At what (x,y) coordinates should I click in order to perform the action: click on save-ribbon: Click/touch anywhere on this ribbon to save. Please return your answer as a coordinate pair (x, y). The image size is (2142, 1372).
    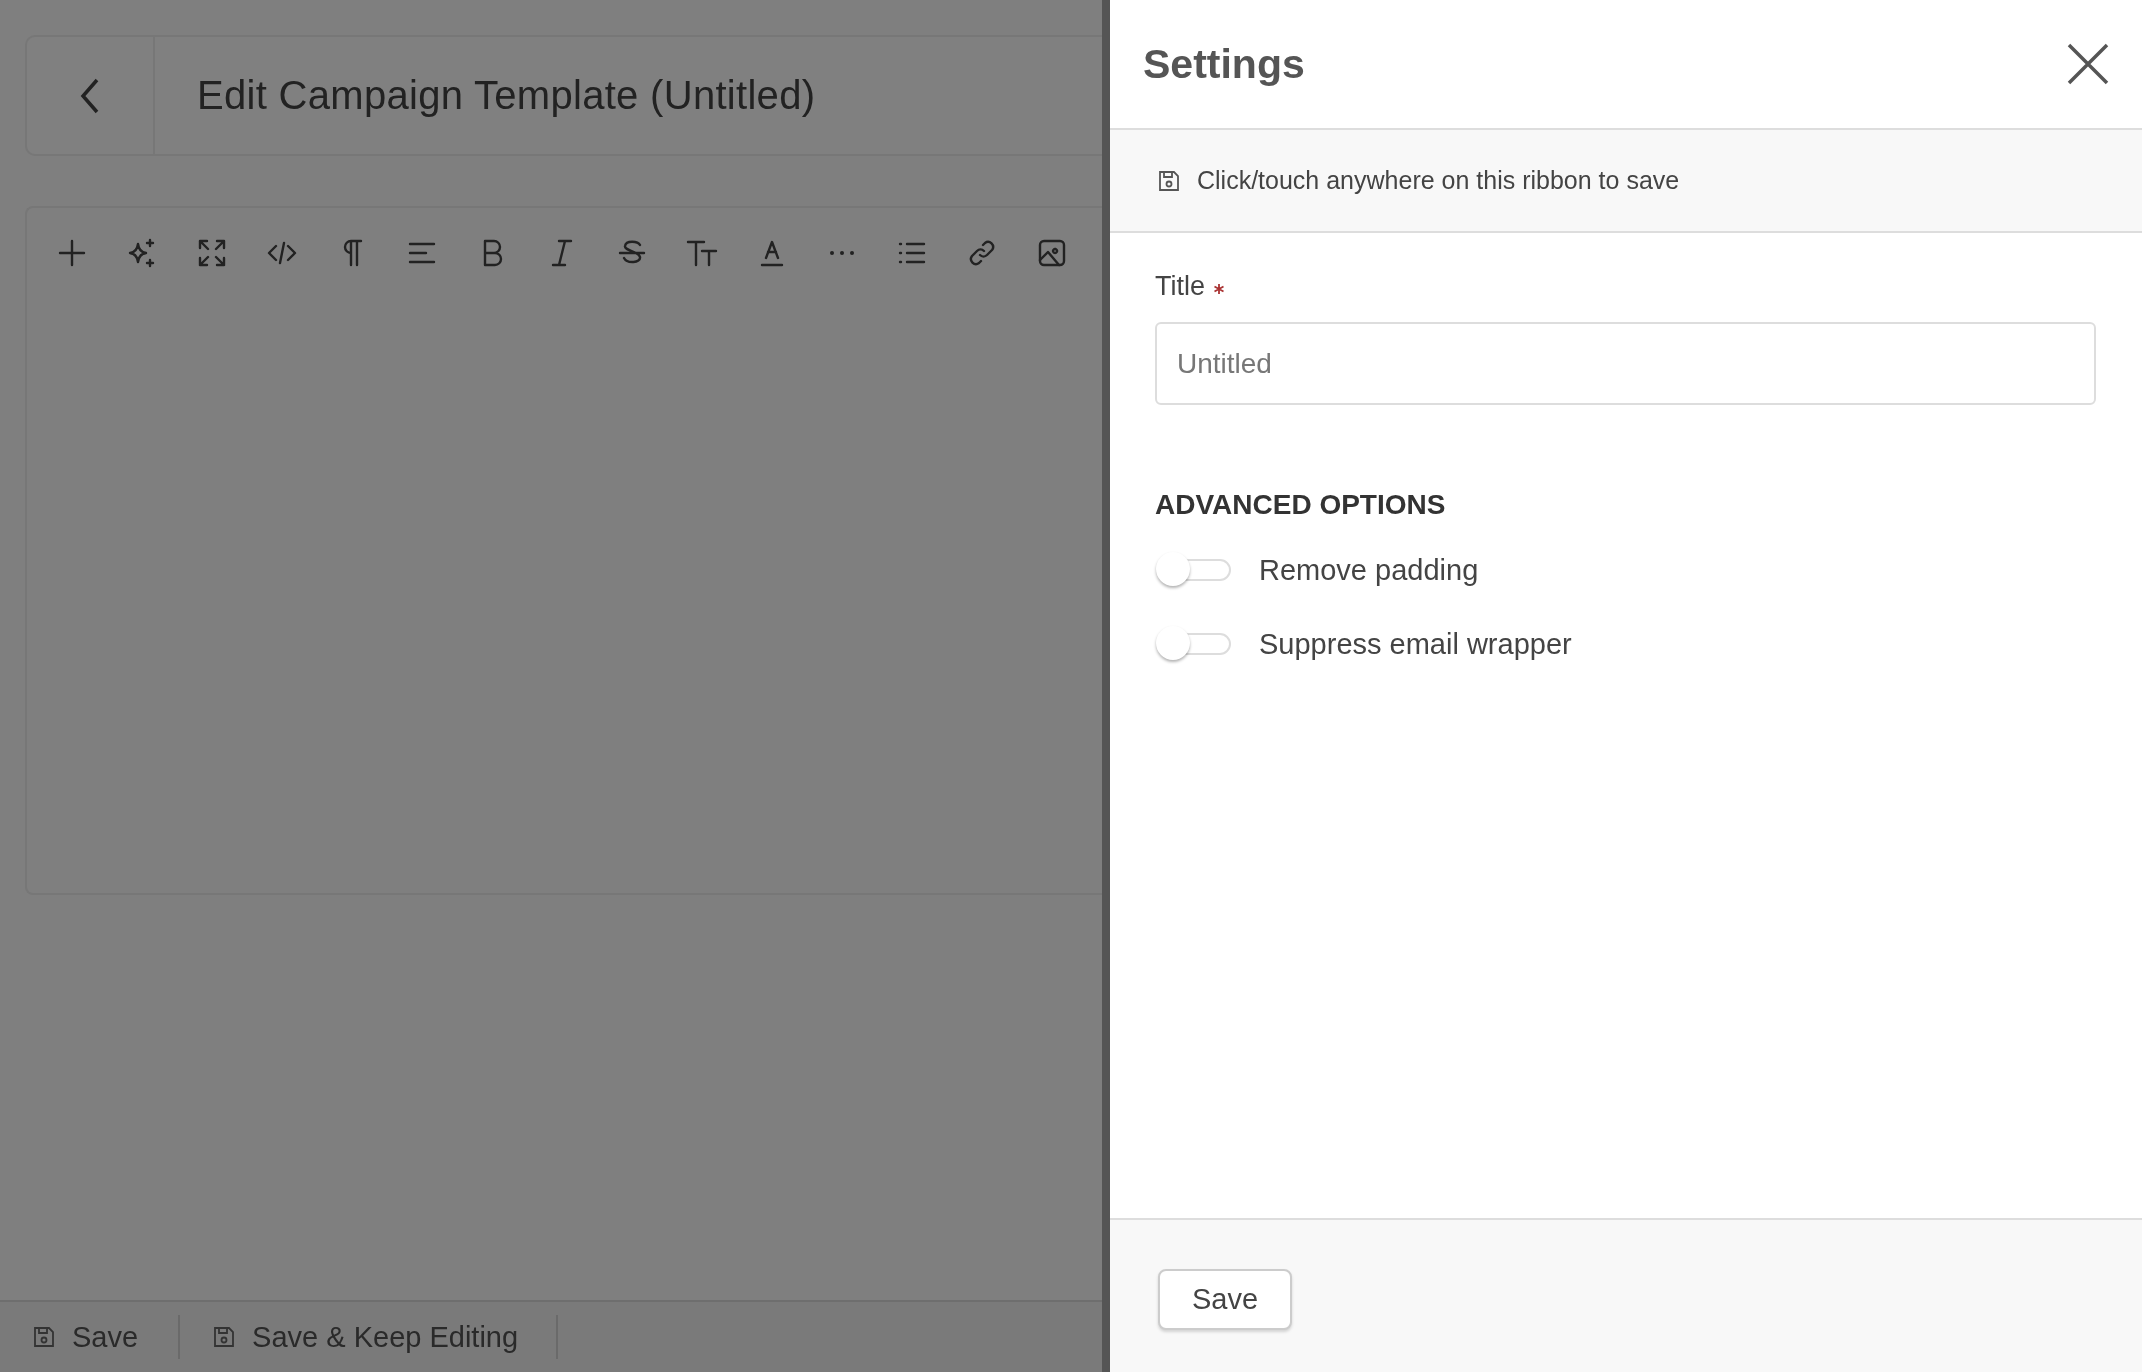
    Looking at the image, I should click on (1626, 181).